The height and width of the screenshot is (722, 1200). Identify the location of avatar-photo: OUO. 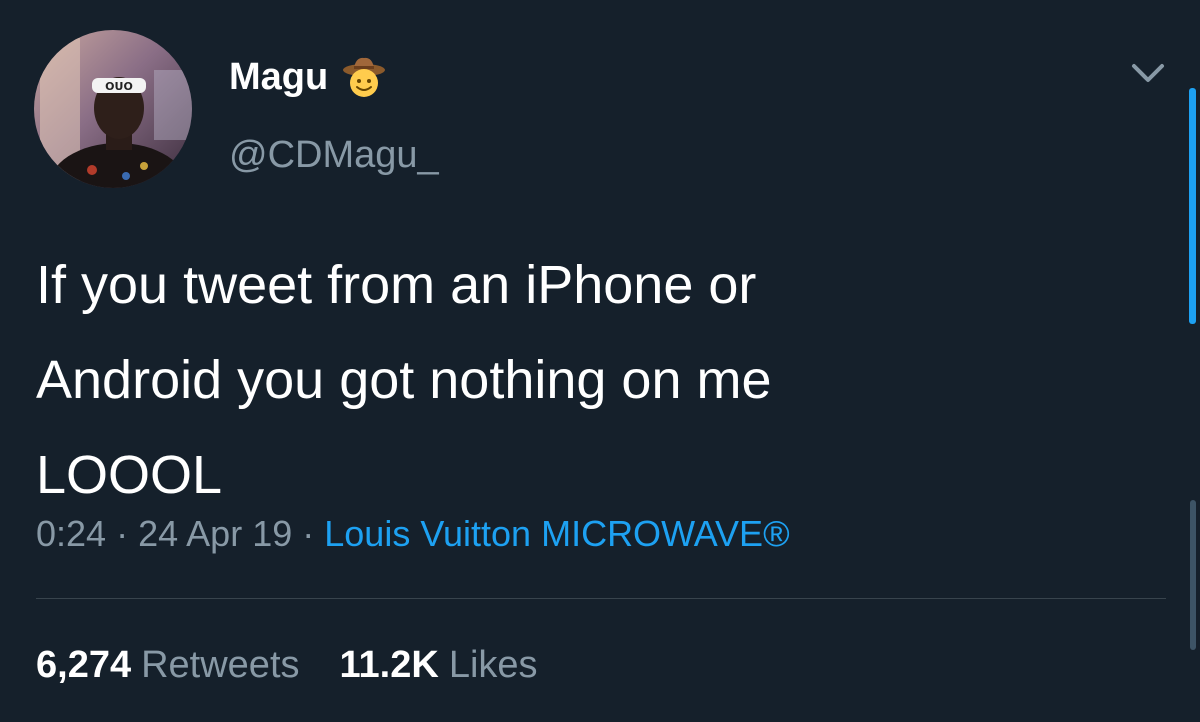
(113, 109).